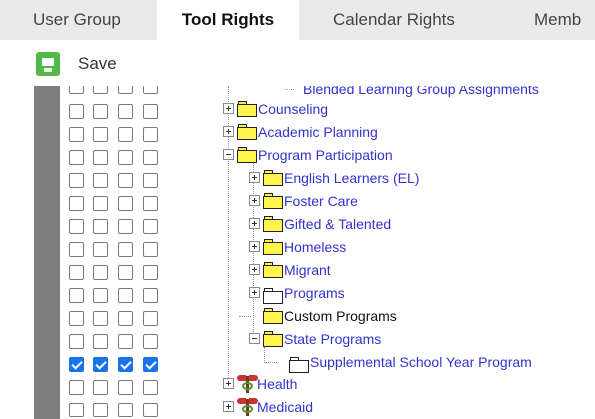 Image resolution: width=595 pixels, height=419 pixels. What do you see at coordinates (307, 270) in the screenshot?
I see `tree-item-label: Migrant` at bounding box center [307, 270].